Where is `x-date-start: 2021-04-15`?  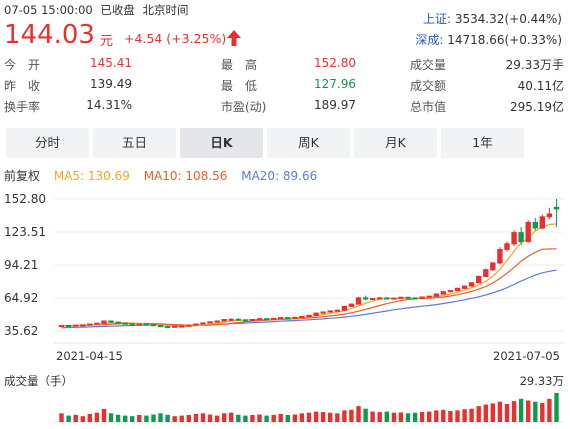 x-date-start: 2021-04-15 is located at coordinates (89, 356).